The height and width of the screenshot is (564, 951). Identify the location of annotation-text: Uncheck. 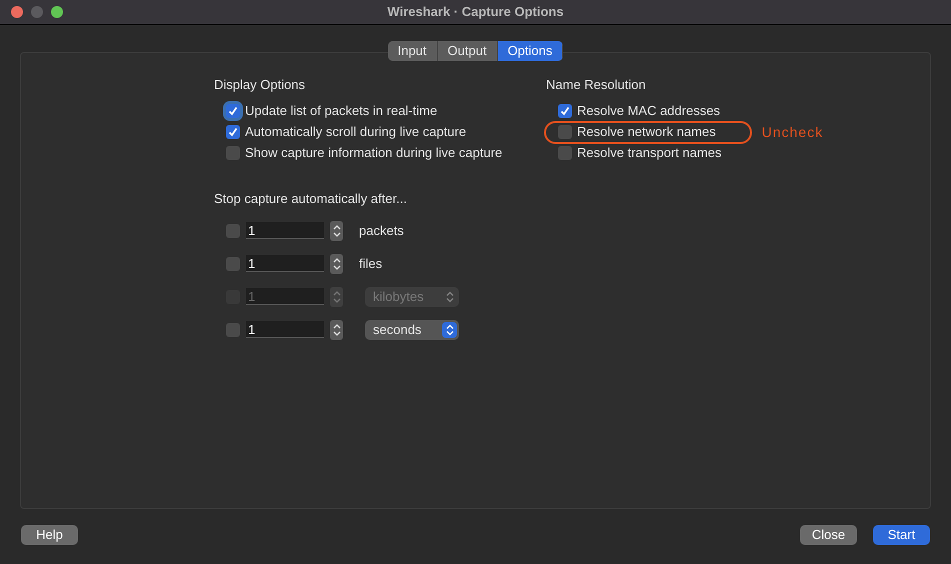
(793, 132).